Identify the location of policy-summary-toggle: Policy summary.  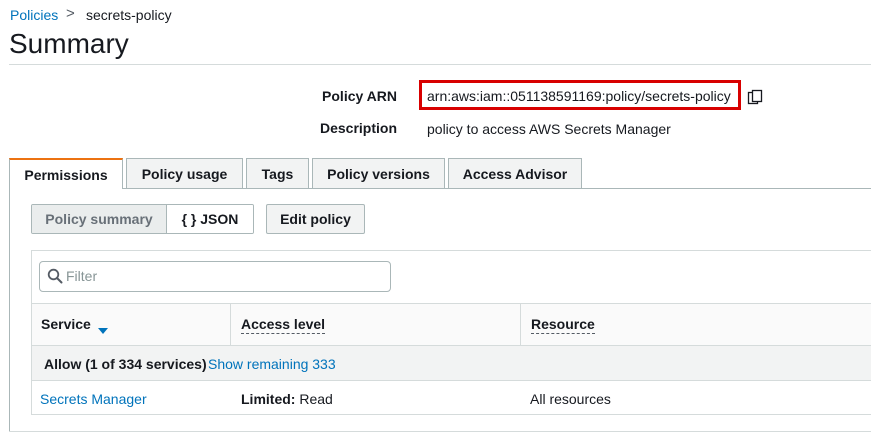
(99, 219).